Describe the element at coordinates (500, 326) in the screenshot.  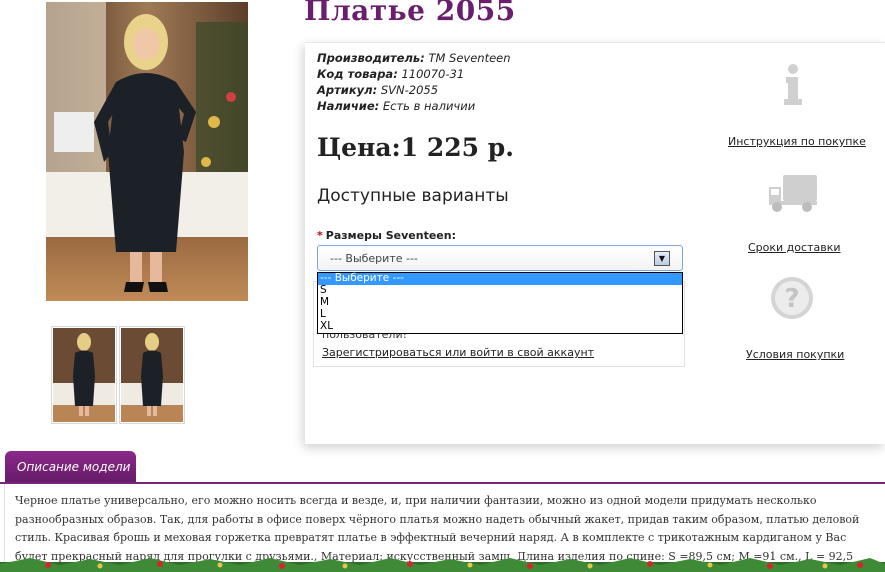
I see `size-option: XL` at that location.